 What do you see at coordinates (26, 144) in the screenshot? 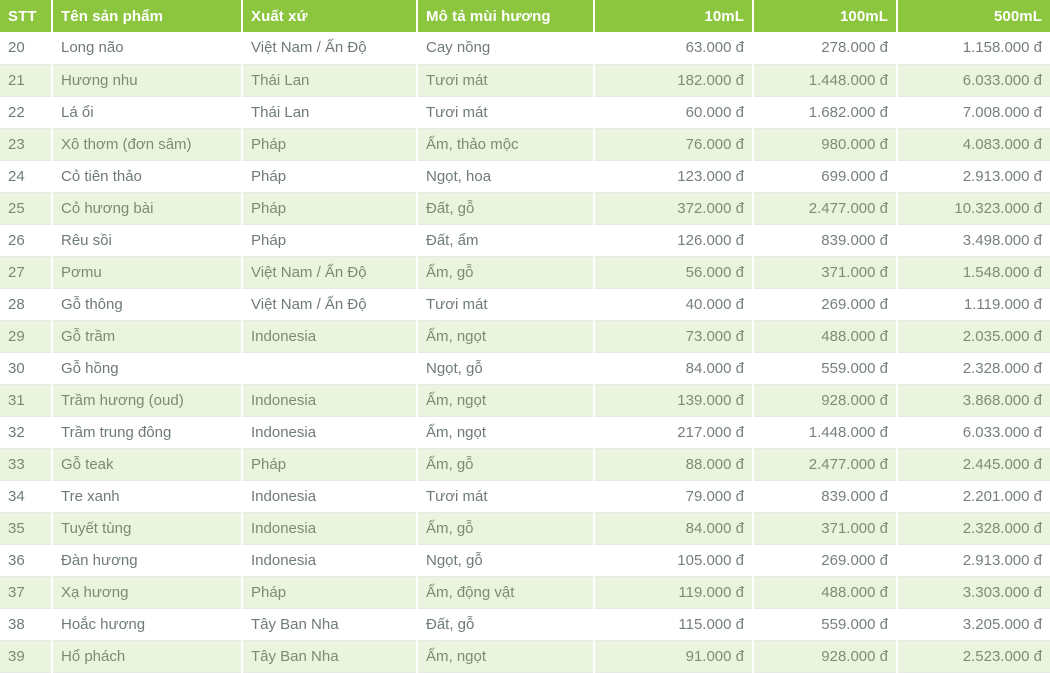
I see `cell-stt: 23` at bounding box center [26, 144].